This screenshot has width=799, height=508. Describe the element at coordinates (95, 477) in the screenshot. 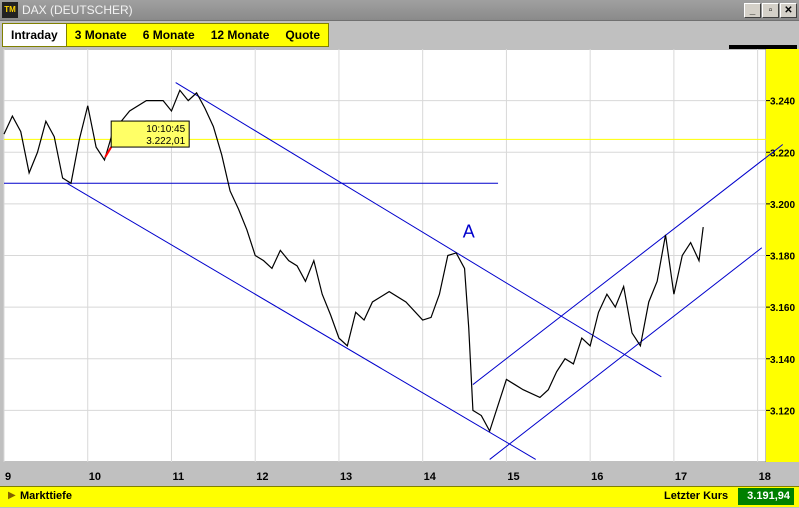

I see `x-tick-label: 10` at that location.